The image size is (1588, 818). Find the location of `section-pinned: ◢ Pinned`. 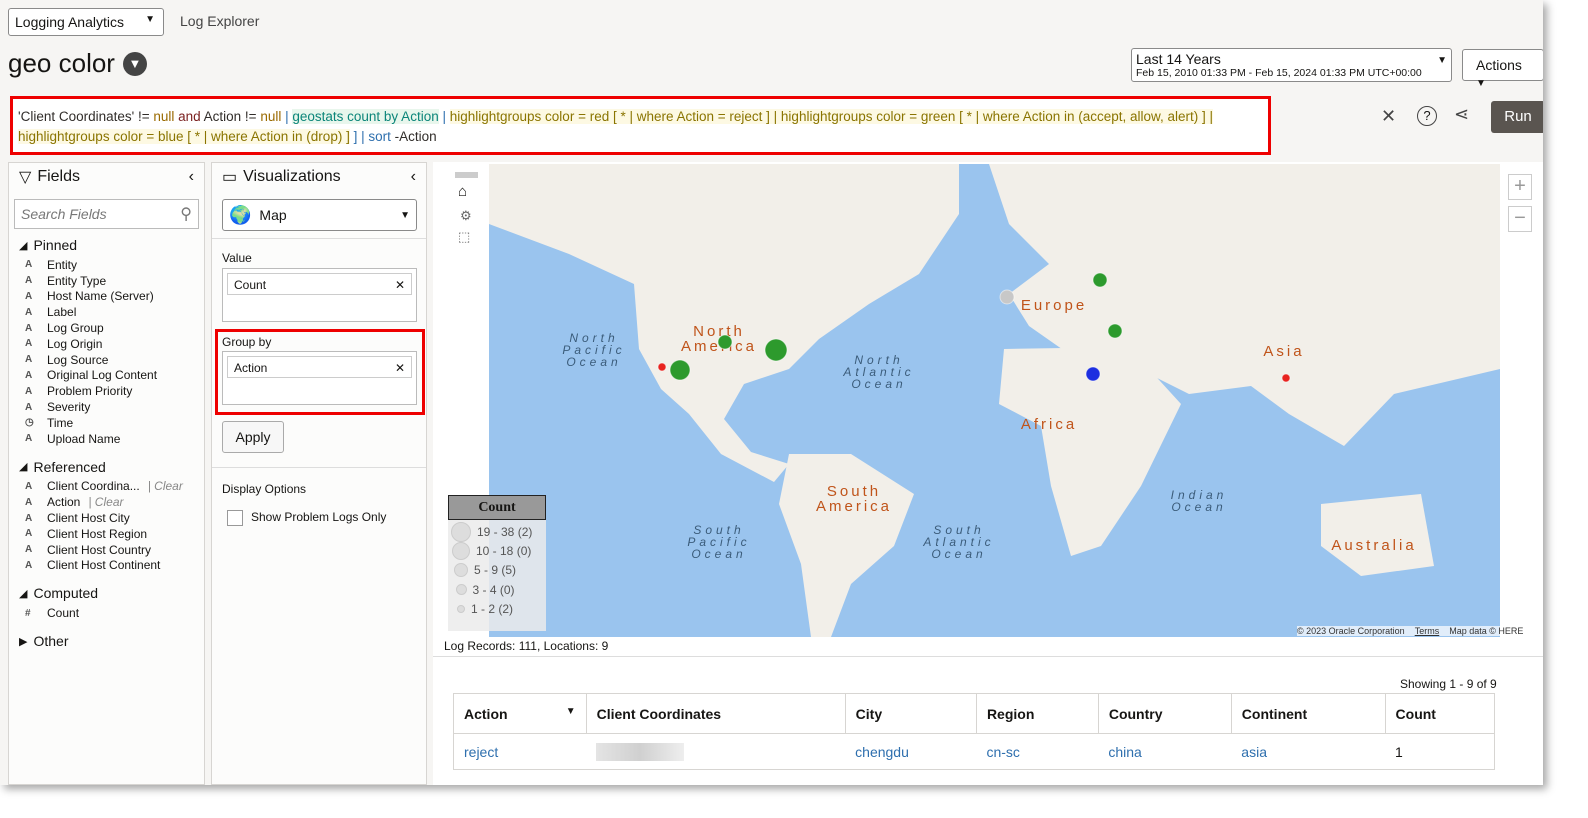

section-pinned: ◢ Pinned is located at coordinates (106, 245).